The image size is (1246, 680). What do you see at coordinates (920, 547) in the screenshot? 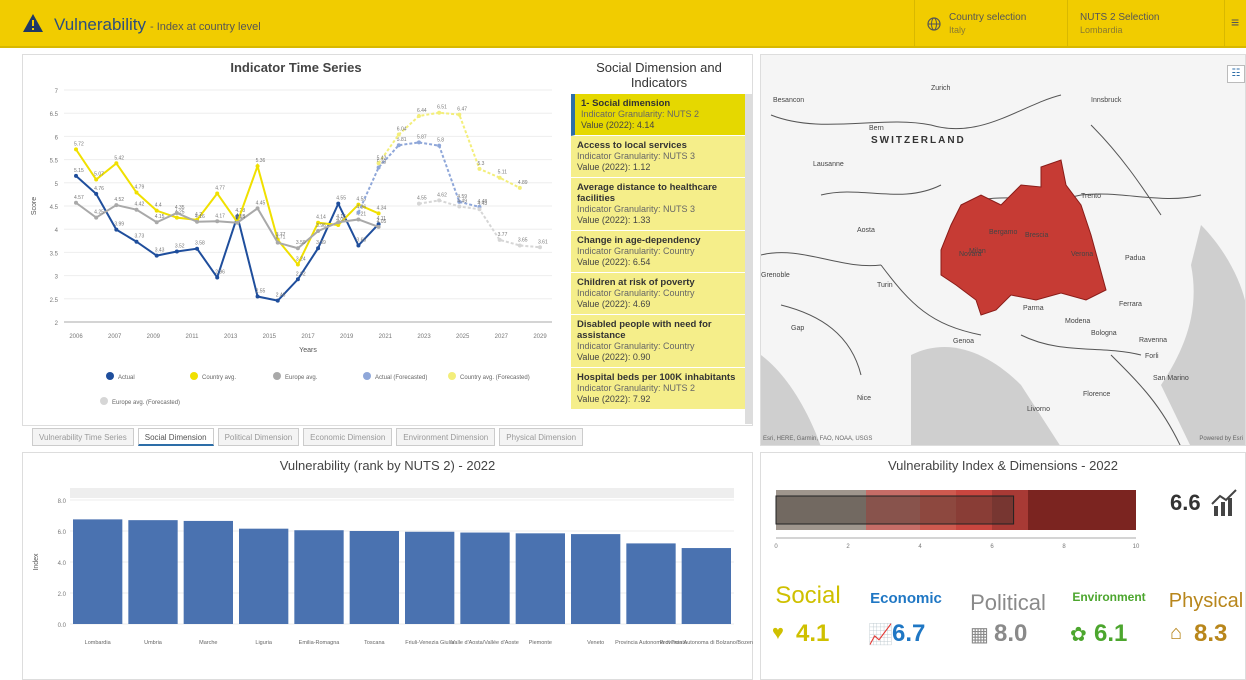
I see `x-tick-label: 4` at bounding box center [920, 547].